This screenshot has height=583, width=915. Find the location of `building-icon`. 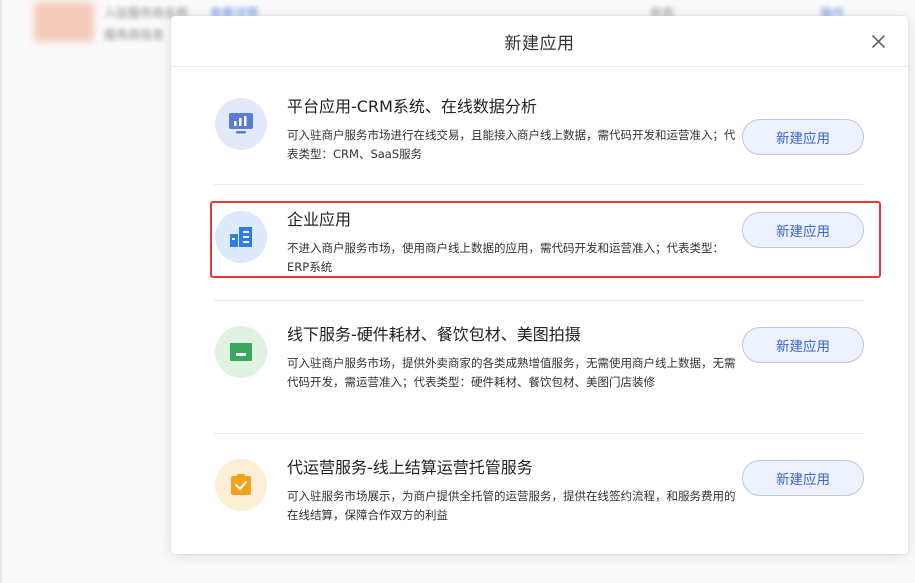

building-icon is located at coordinates (241, 237).